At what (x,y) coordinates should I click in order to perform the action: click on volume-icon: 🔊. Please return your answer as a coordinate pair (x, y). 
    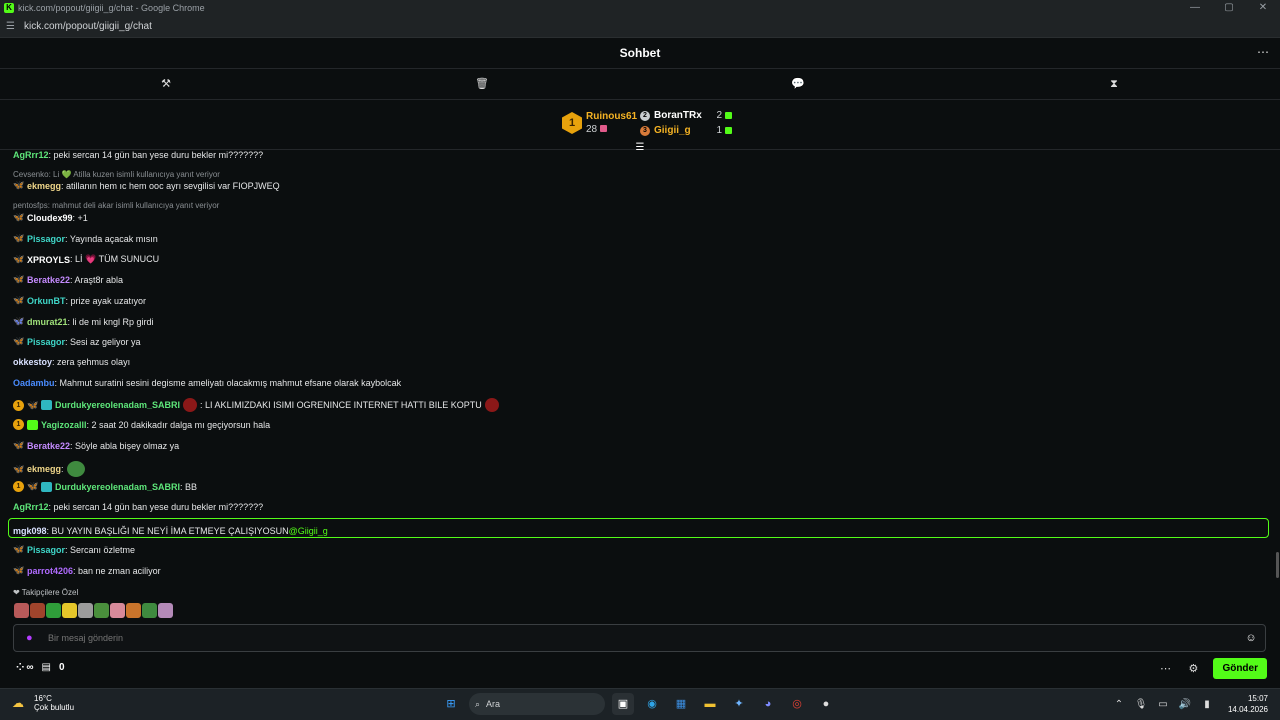
    Looking at the image, I should click on (1185, 704).